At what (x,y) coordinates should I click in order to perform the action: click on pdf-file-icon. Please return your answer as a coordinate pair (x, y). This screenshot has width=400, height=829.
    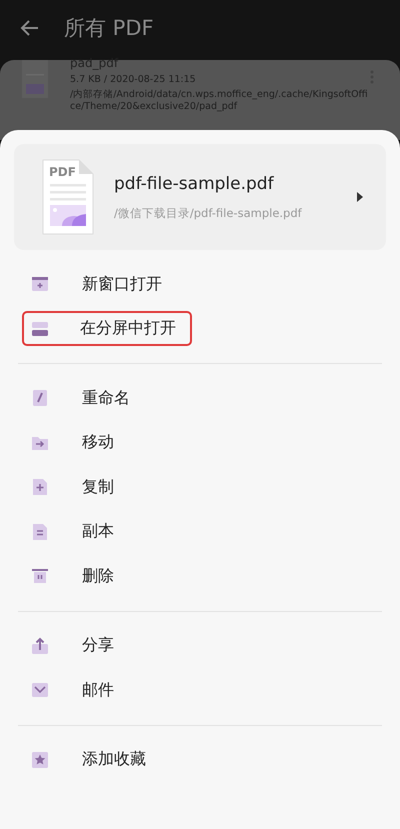
    Looking at the image, I should click on (68, 197).